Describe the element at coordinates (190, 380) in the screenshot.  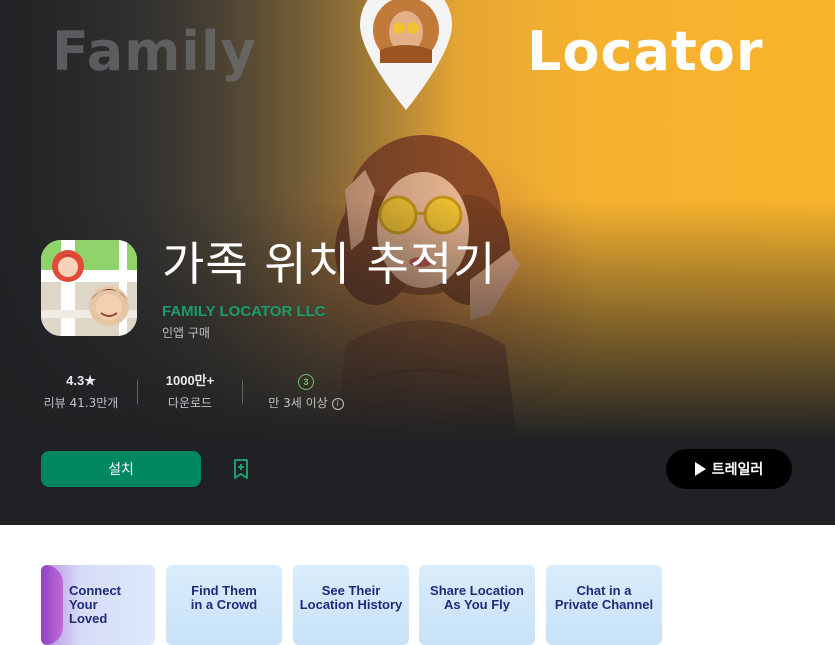
I see `downloads-value: 1000만+` at that location.